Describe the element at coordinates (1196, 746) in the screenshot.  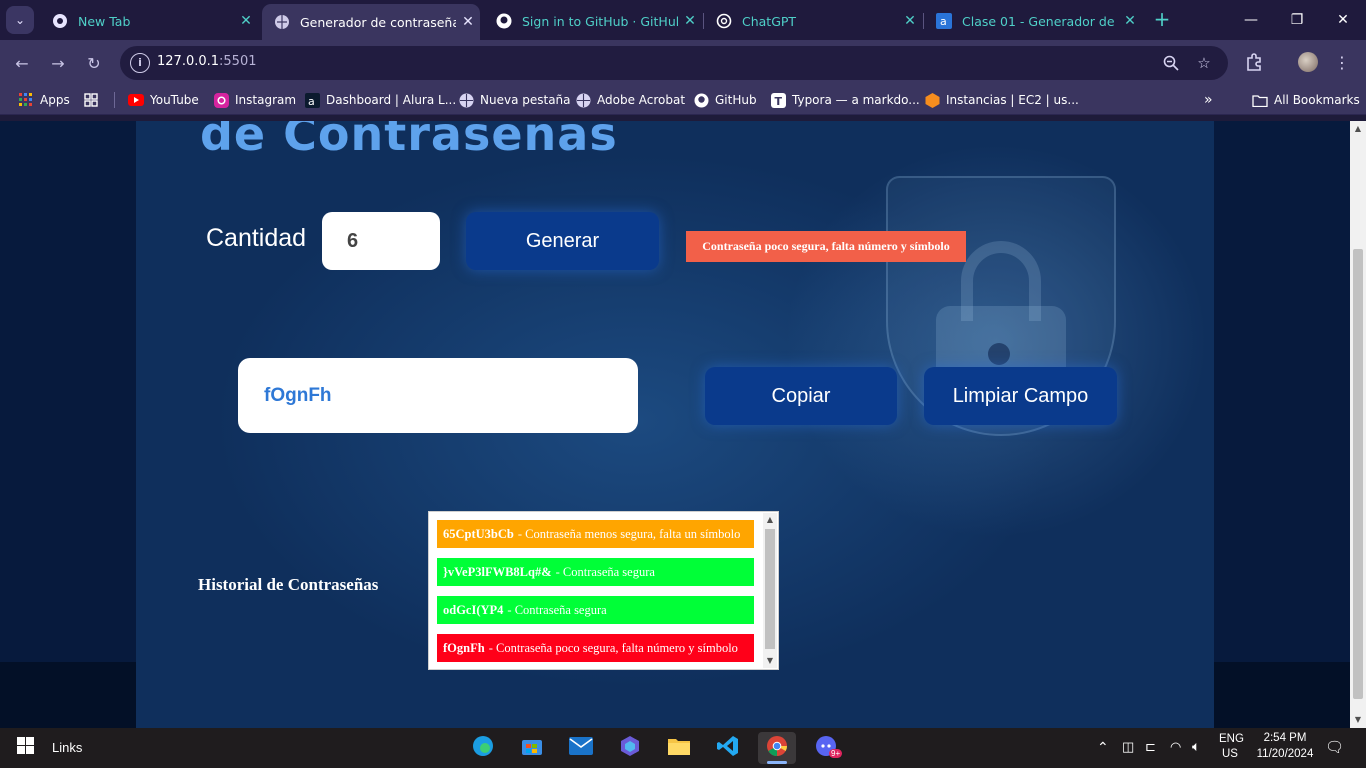
I see `volume-icon: 🔈︎` at that location.